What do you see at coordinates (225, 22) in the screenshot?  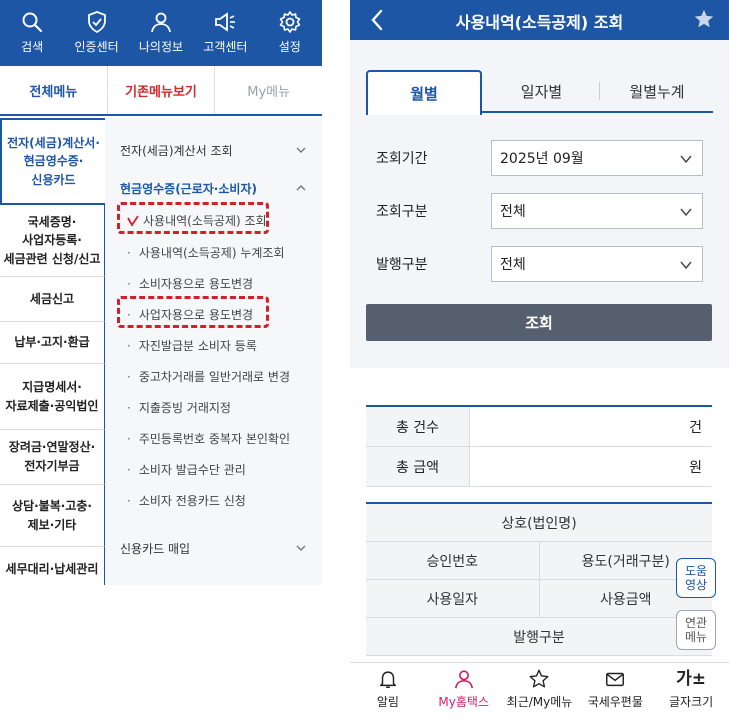 I see `megaphone-icon` at bounding box center [225, 22].